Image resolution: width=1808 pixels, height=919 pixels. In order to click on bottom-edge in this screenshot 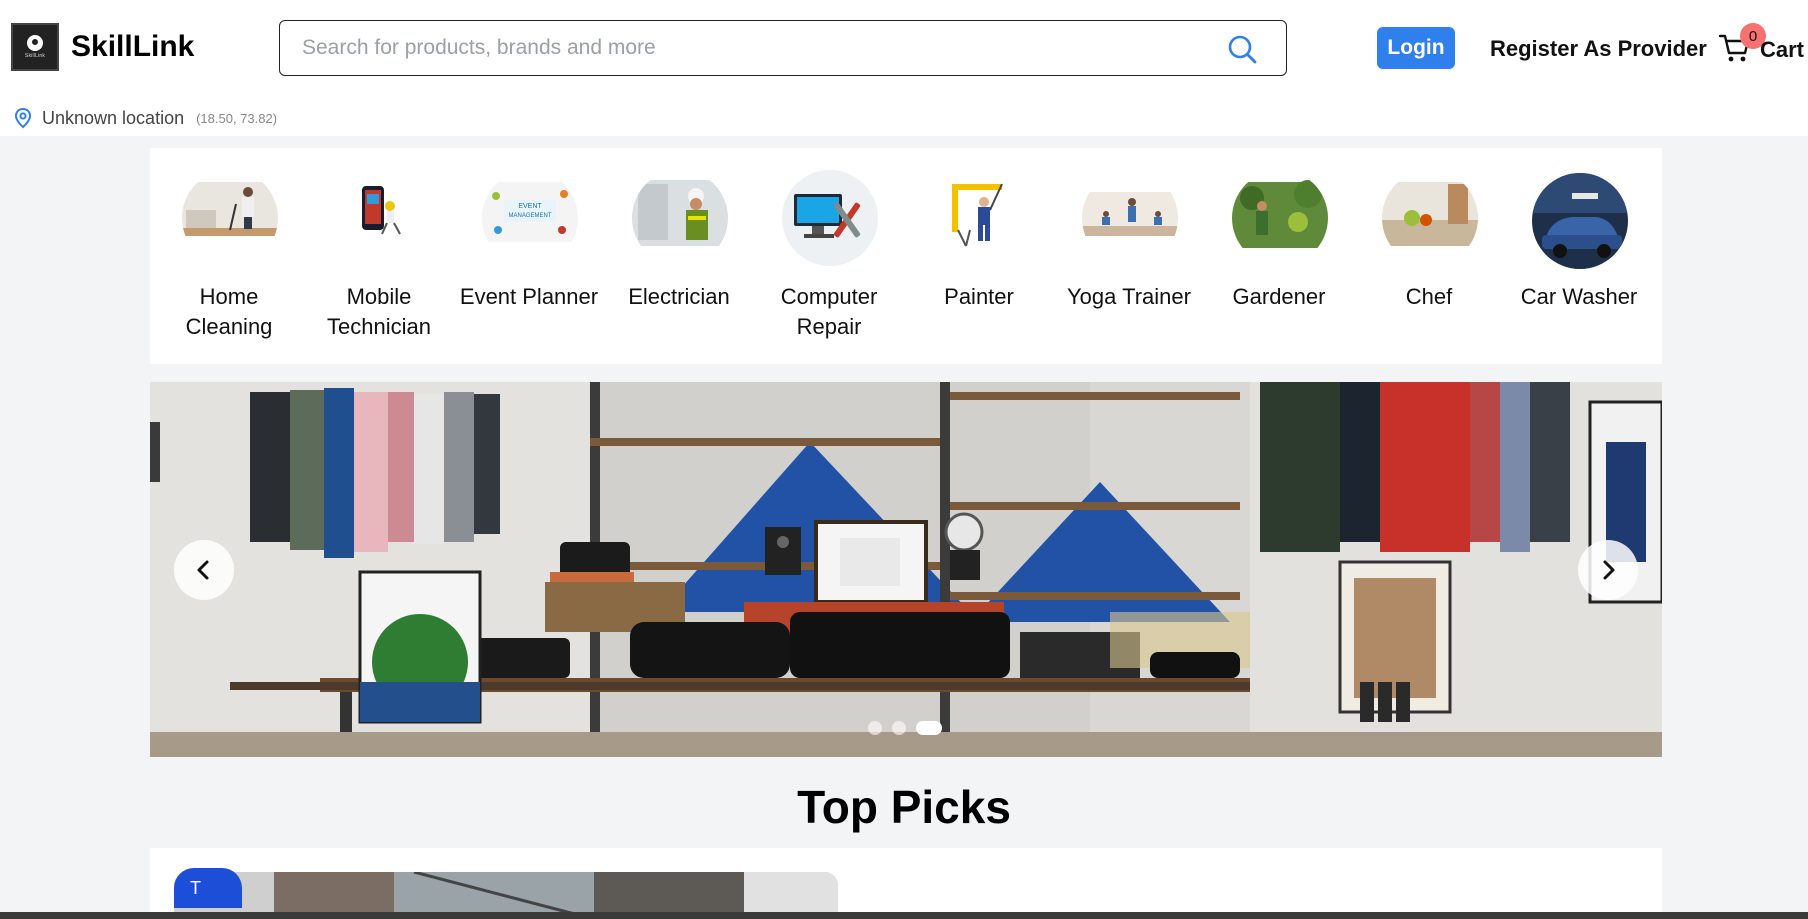, I will do `click(904, 915)`.